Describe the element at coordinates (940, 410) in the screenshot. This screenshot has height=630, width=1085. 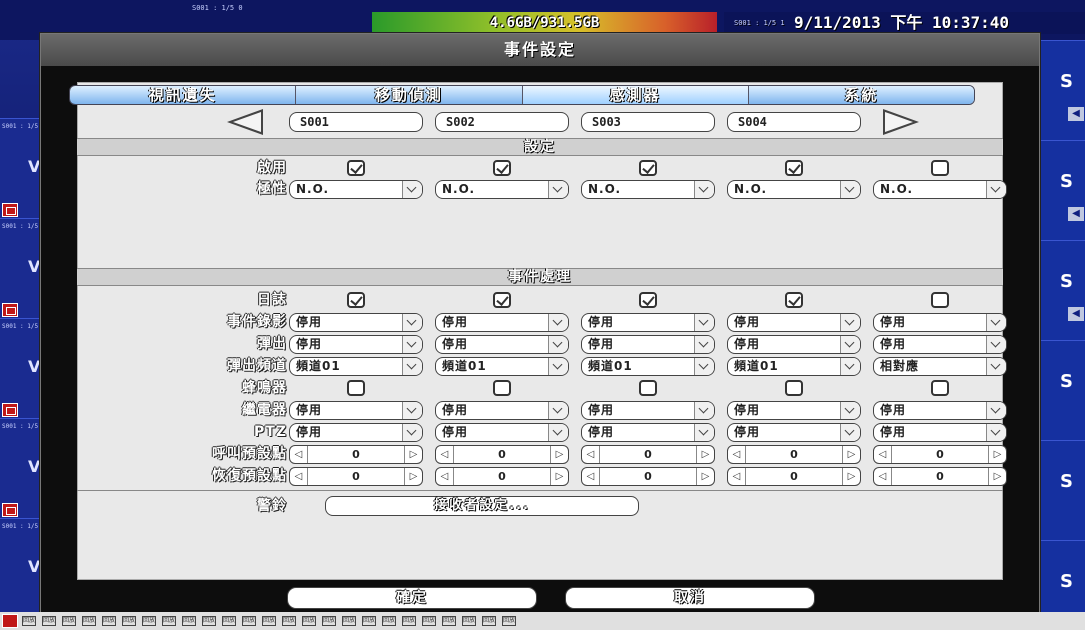
I see `relay-select-5: 停用` at that location.